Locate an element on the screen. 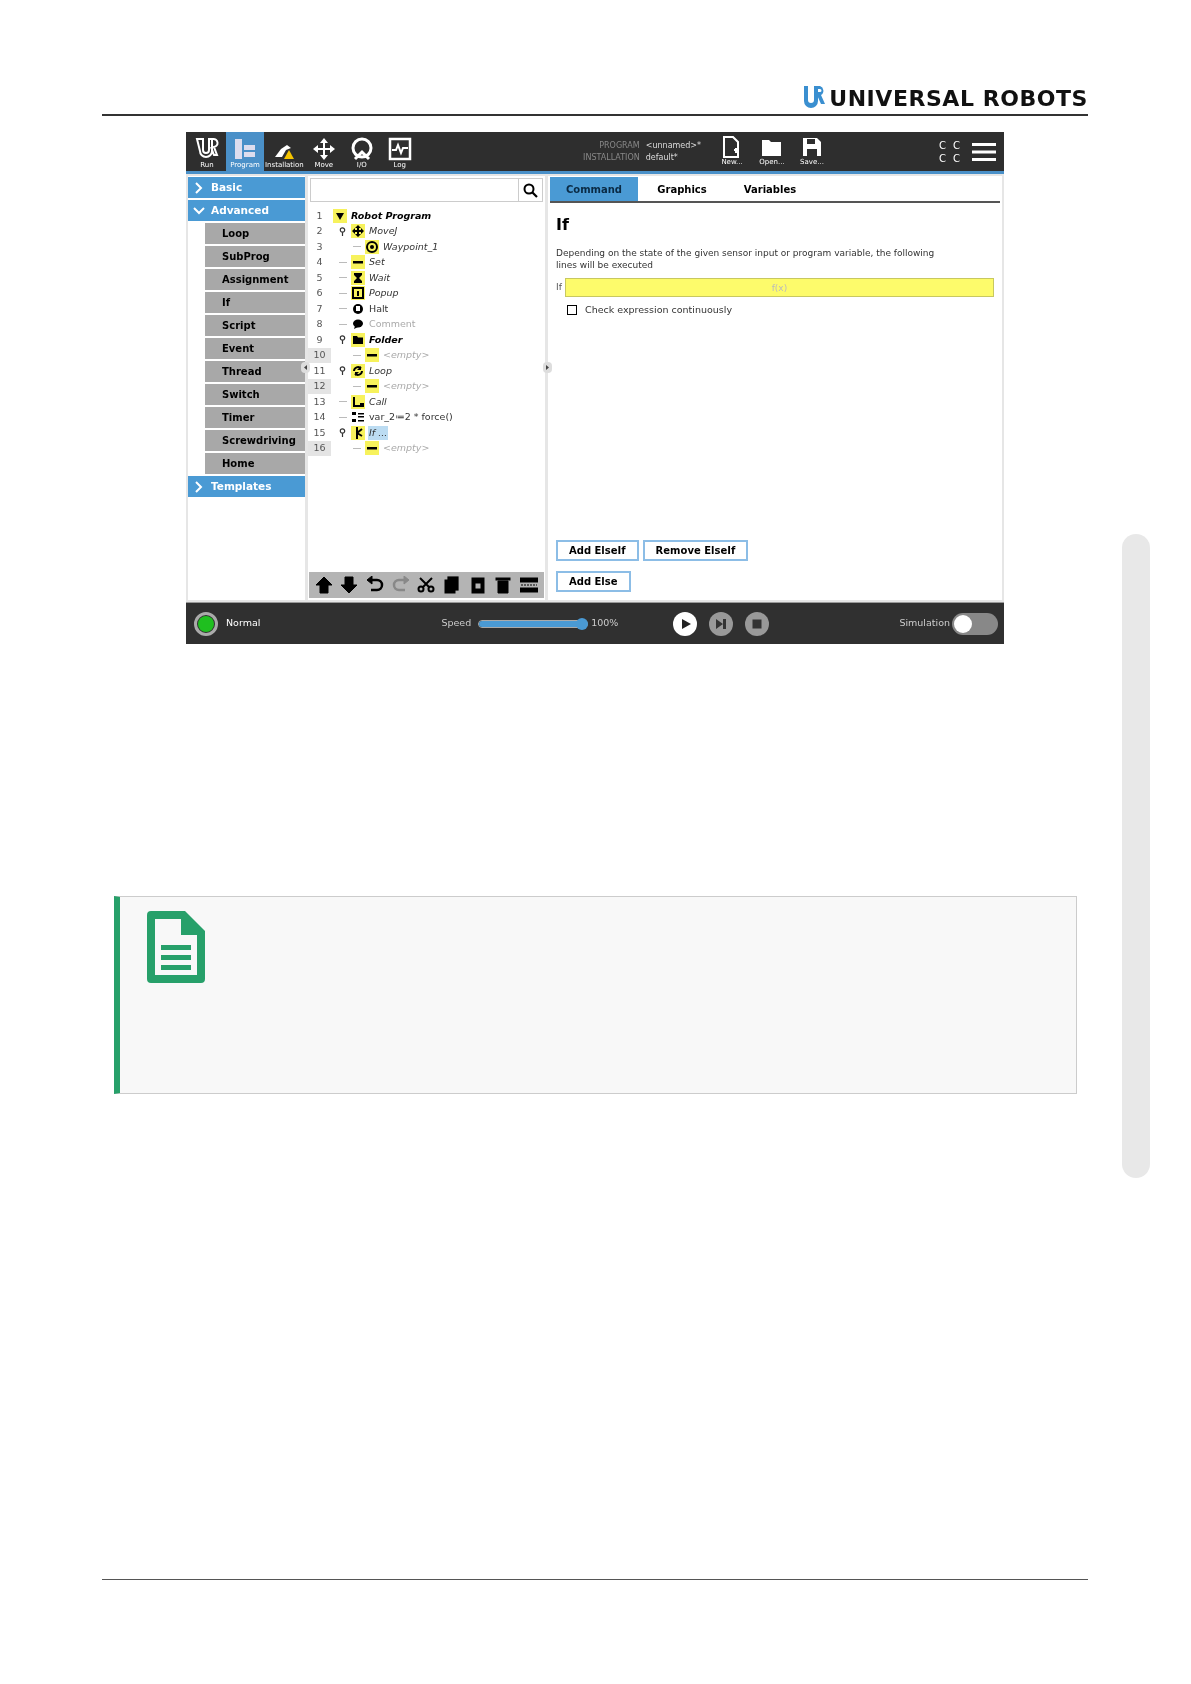 The height and width of the screenshot is (1684, 1191). speed-slider is located at coordinates (533, 623).